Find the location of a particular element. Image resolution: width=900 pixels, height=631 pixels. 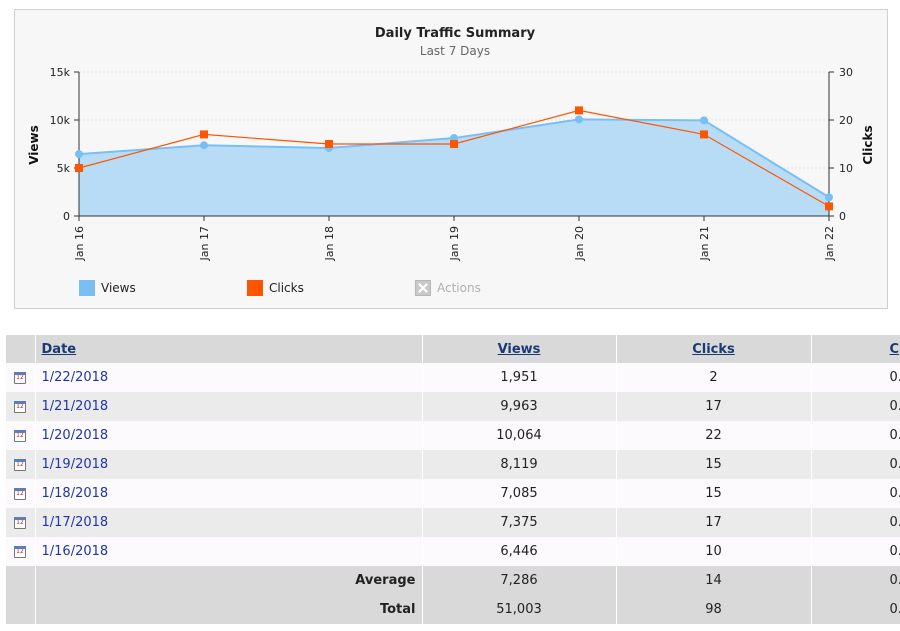

views-cell: 10,064 is located at coordinates (519, 435).